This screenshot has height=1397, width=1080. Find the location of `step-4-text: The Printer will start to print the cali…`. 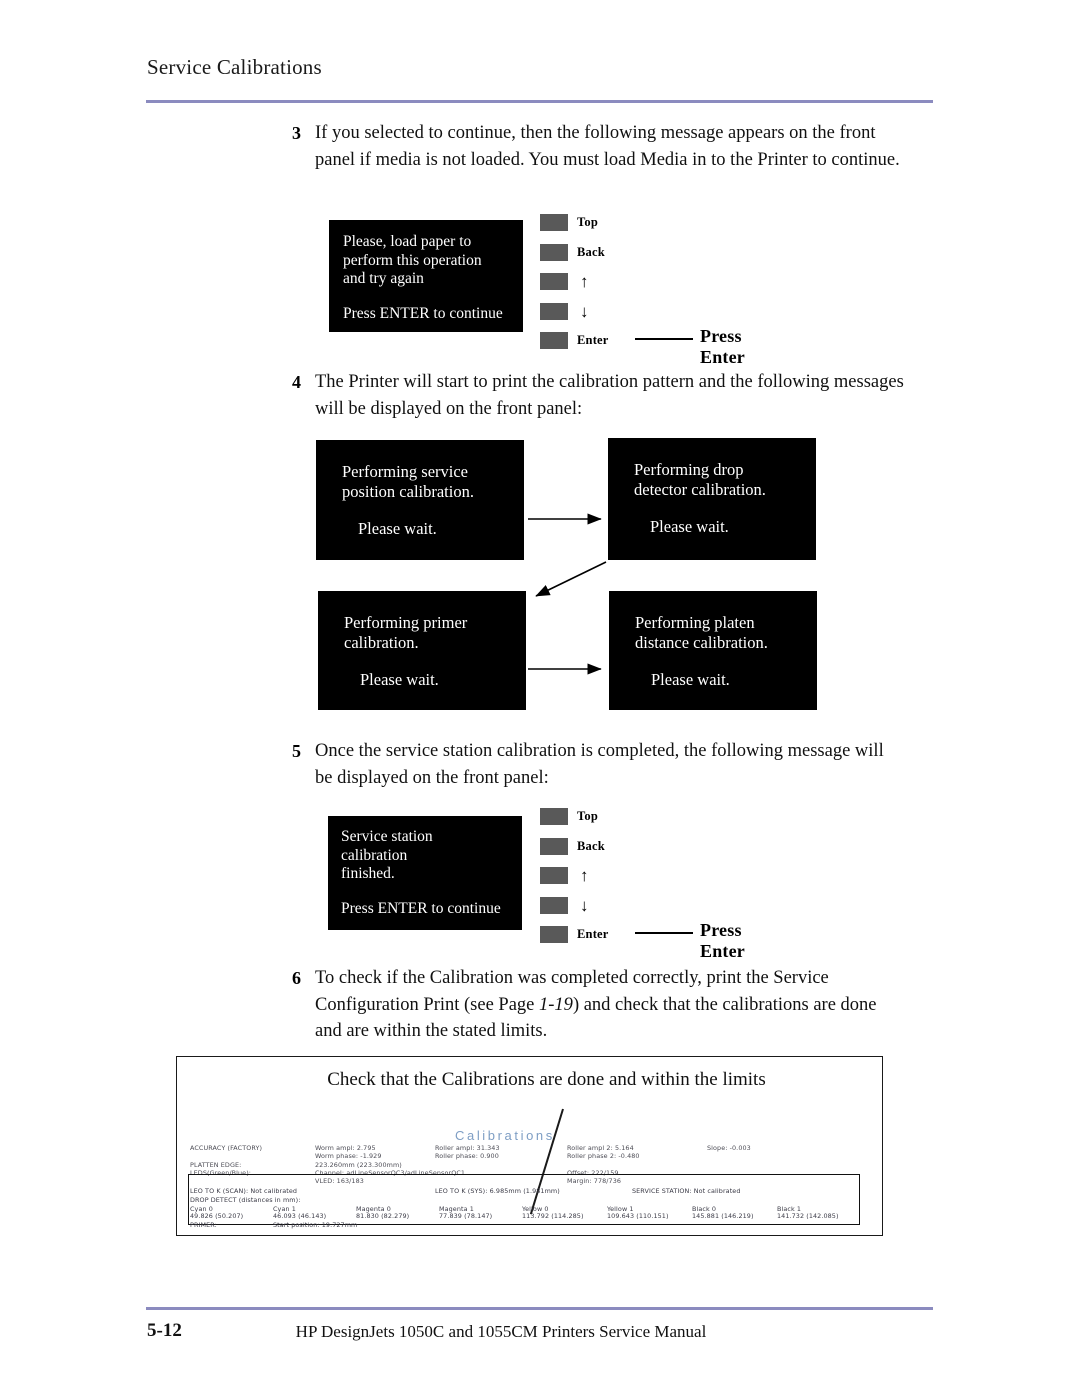

step-4-text: The Printer will start to print the cali… is located at coordinates (609, 395).